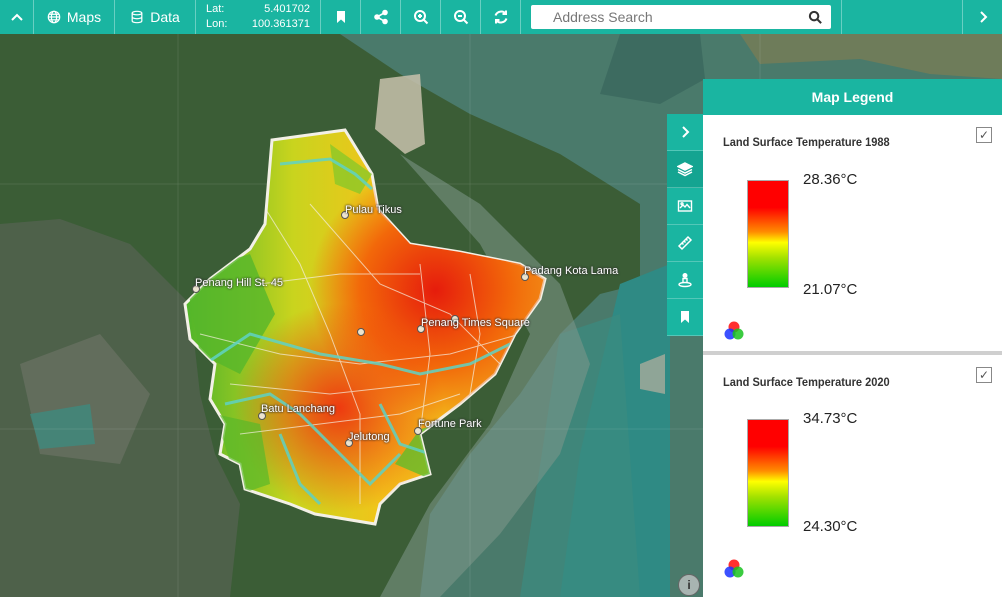 Image resolution: width=1002 pixels, height=597 pixels. Describe the element at coordinates (287, 9) in the screenshot. I see `lat-value: 5.401702` at that location.